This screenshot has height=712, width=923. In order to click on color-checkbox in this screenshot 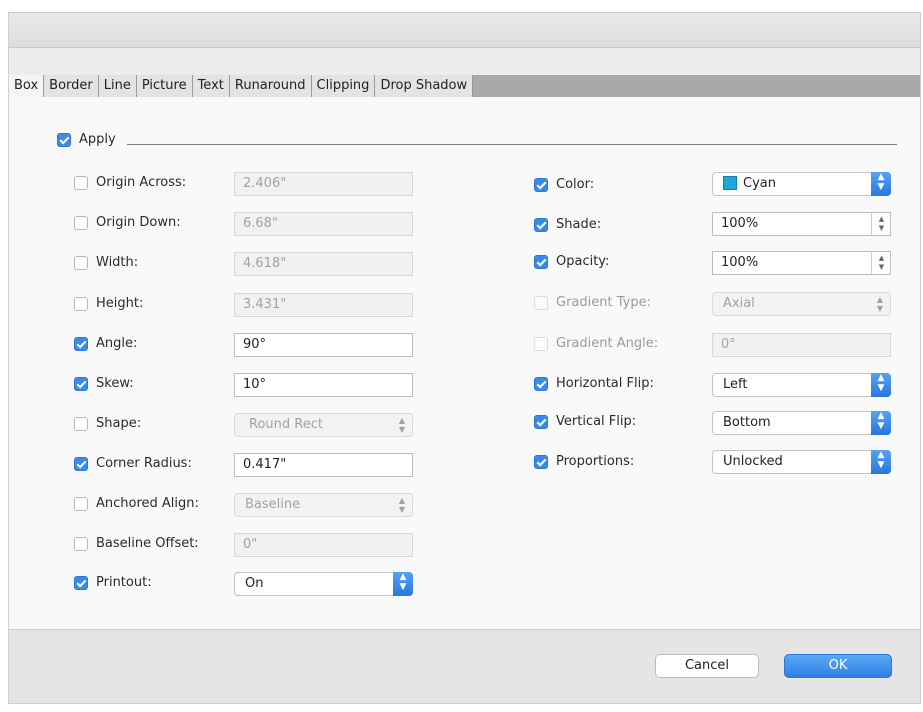, I will do `click(541, 185)`.